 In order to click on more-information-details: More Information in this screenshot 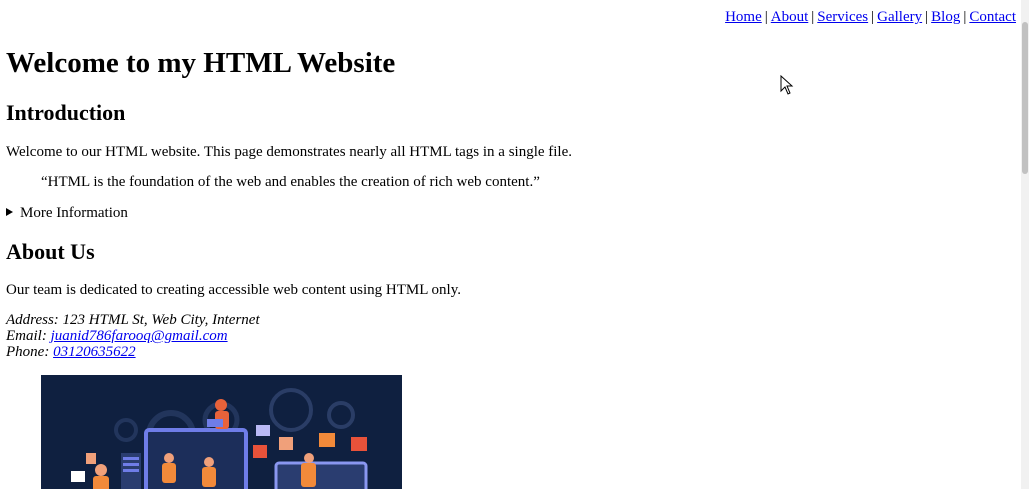, I will do `click(67, 213)`.